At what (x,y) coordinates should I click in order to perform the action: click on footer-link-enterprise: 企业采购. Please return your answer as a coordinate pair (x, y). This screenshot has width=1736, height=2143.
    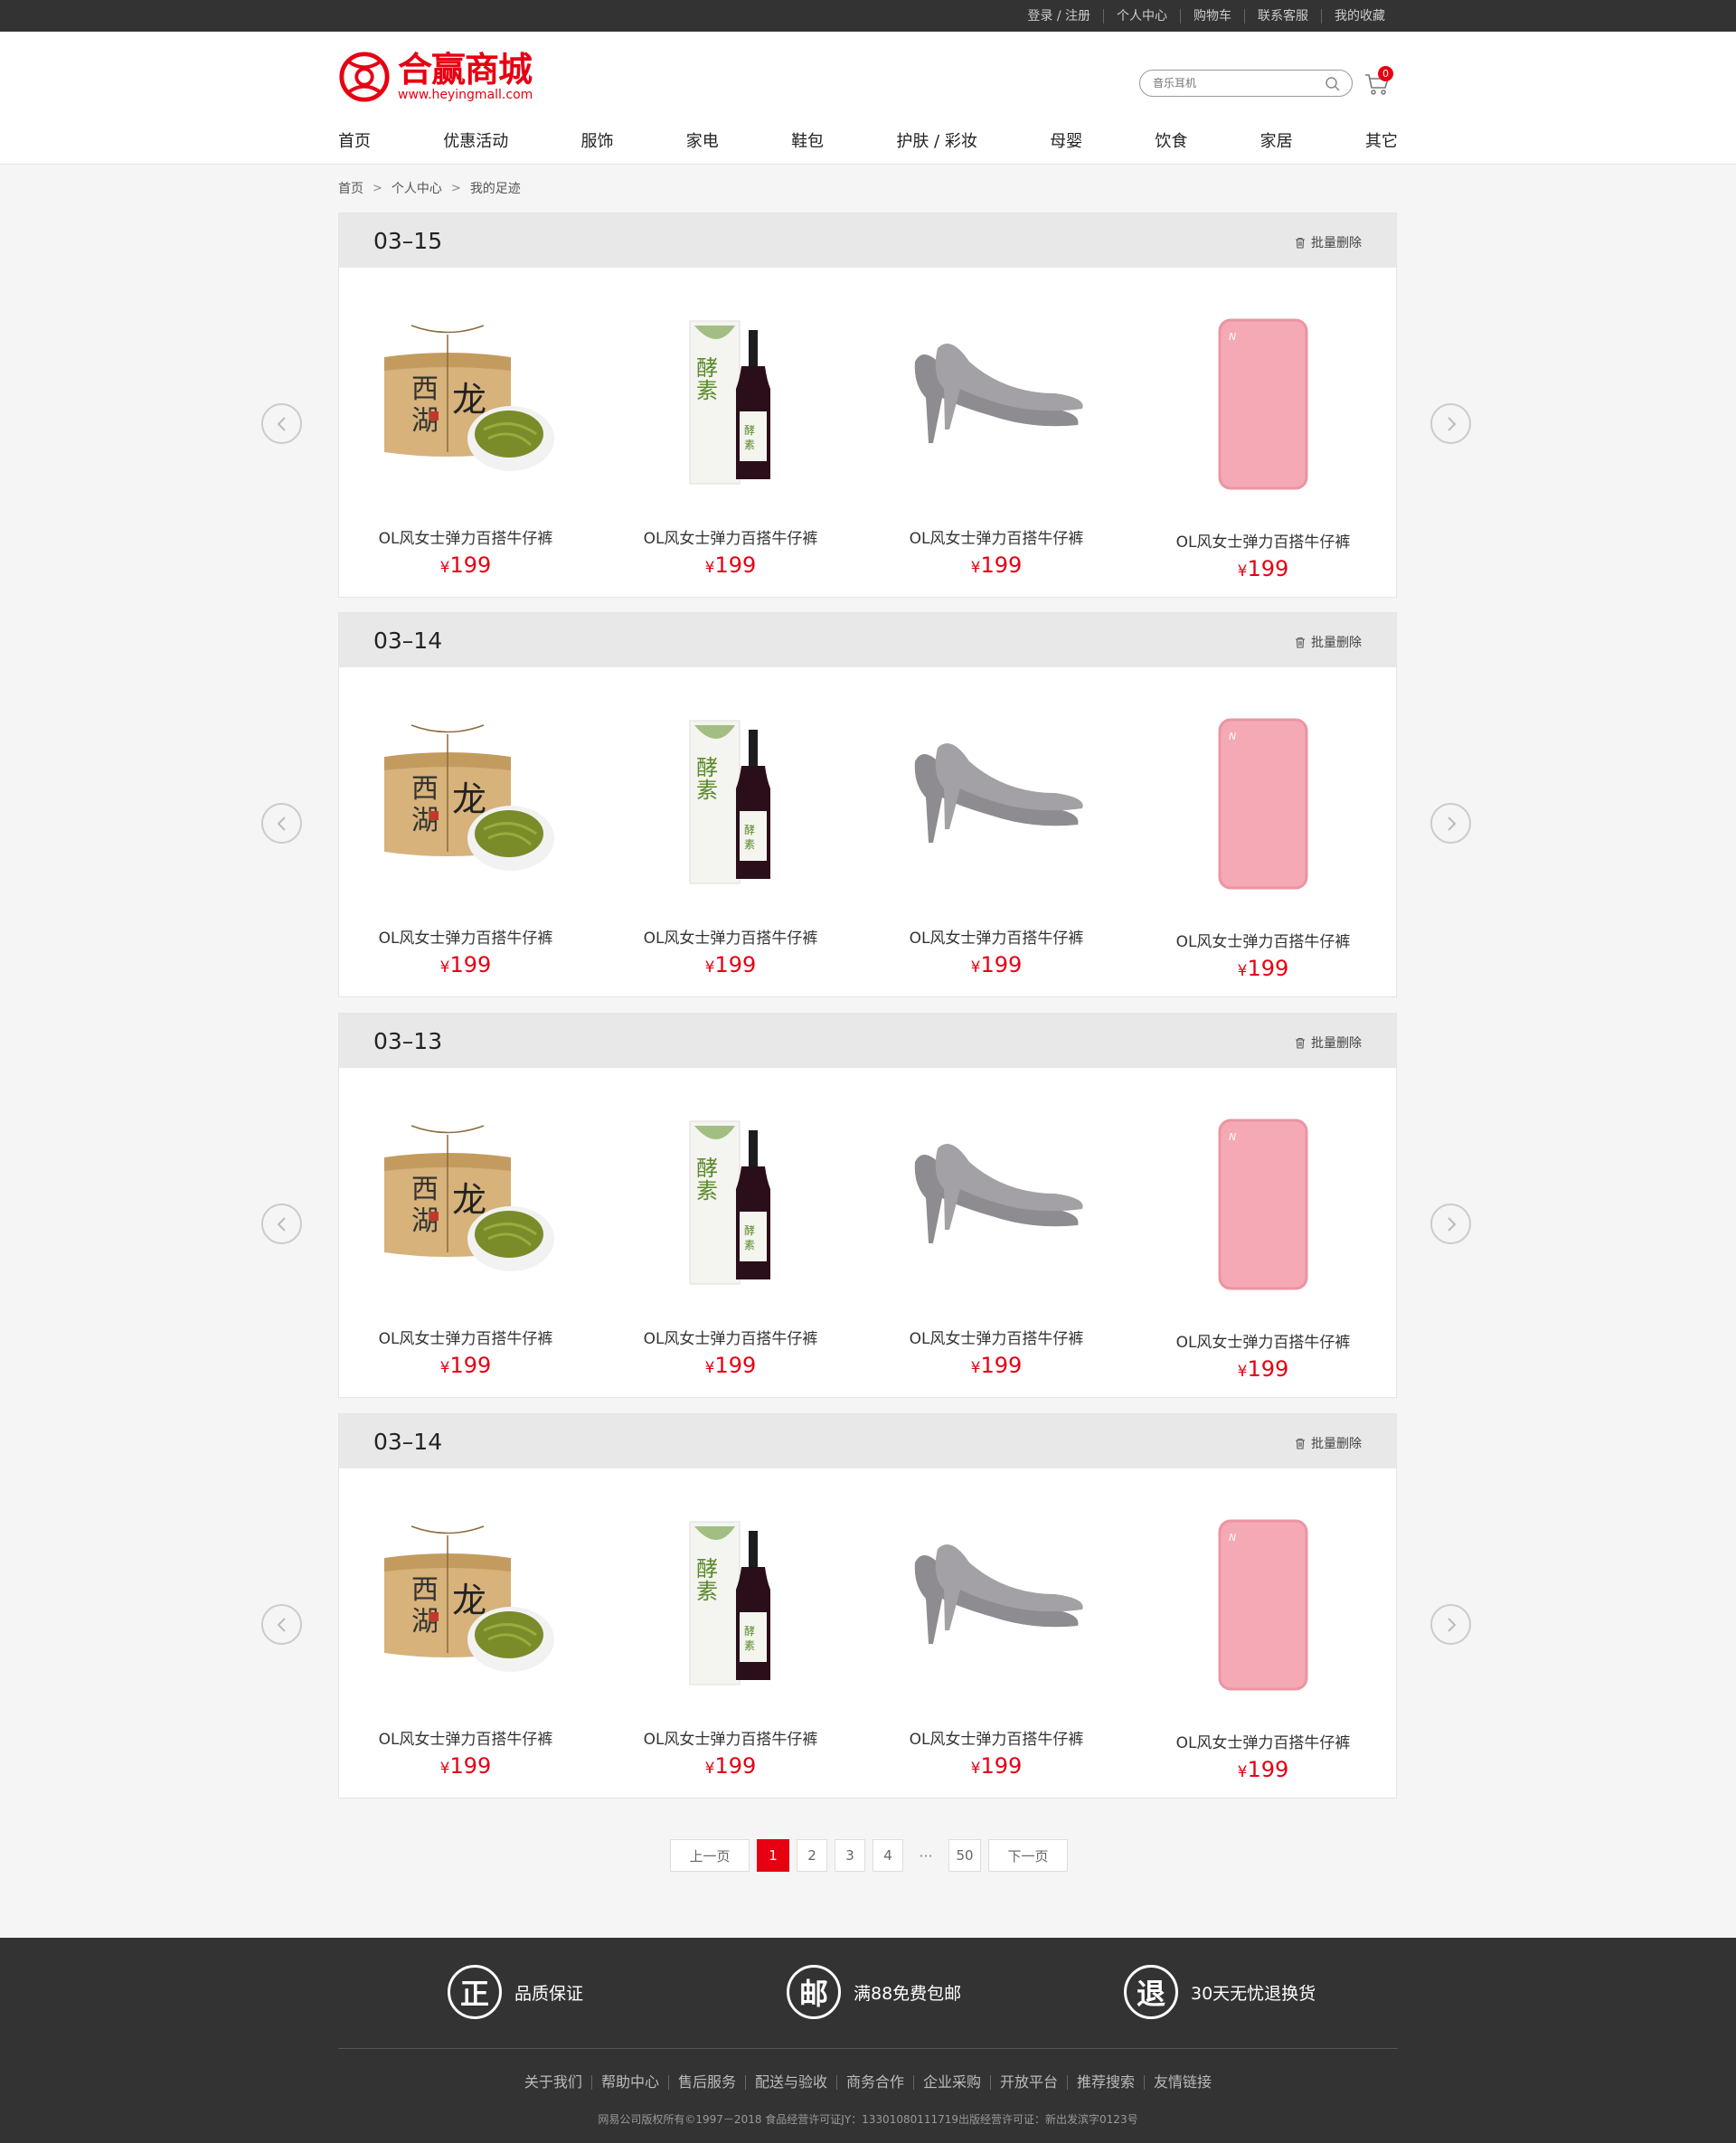
    Looking at the image, I should click on (952, 2082).